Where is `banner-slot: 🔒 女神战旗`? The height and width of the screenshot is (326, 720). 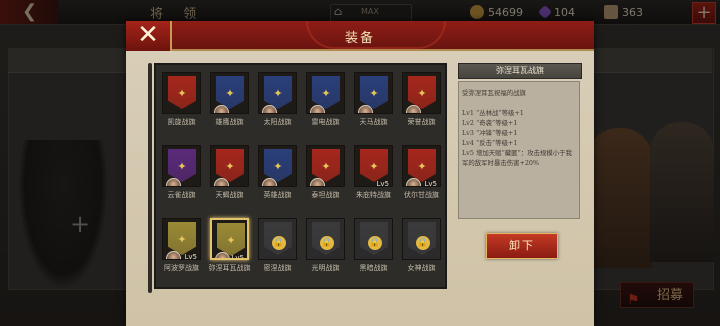 banner-slot: 🔒 女神战旗 is located at coordinates (421, 246).